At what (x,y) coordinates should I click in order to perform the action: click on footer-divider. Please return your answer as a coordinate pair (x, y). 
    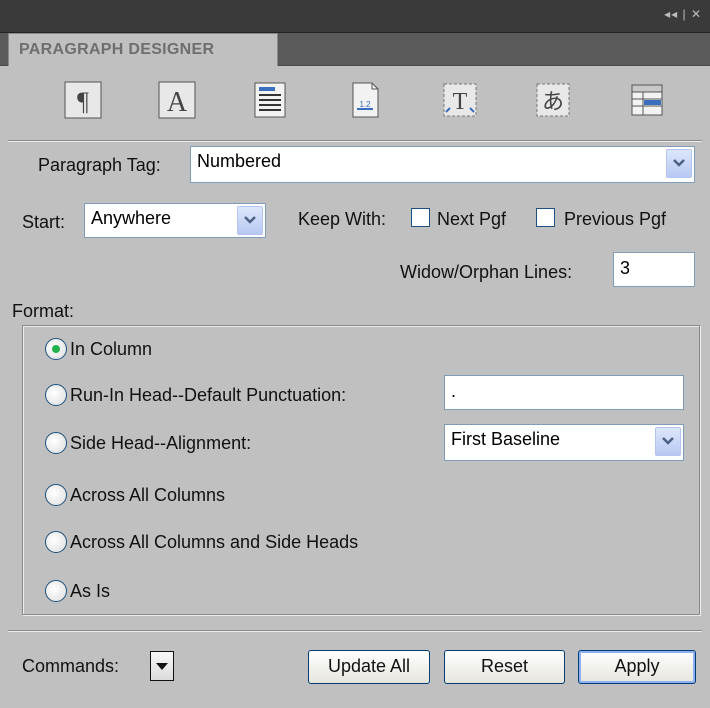
    Looking at the image, I should click on (355, 631).